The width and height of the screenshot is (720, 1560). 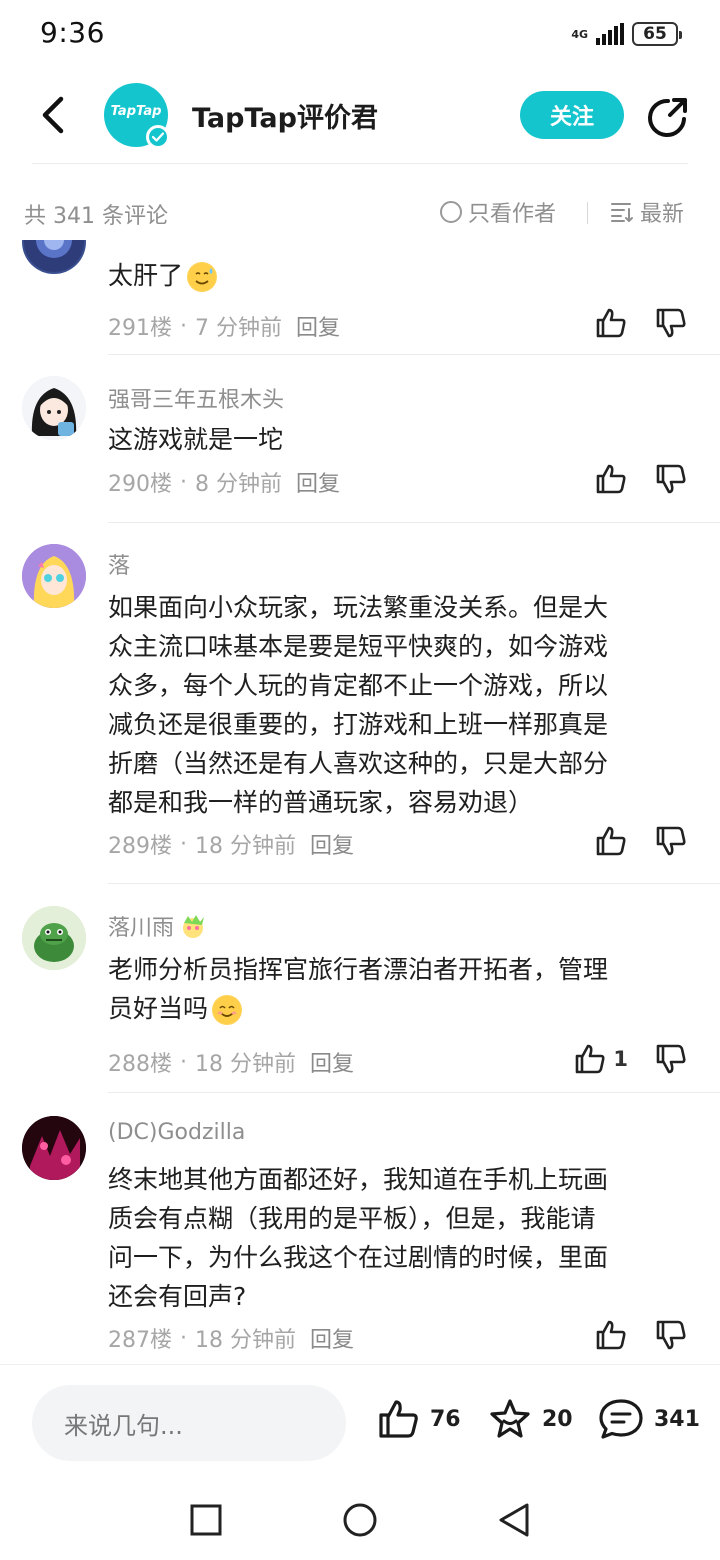 I want to click on user-name: 落川雨, so click(x=158, y=926).